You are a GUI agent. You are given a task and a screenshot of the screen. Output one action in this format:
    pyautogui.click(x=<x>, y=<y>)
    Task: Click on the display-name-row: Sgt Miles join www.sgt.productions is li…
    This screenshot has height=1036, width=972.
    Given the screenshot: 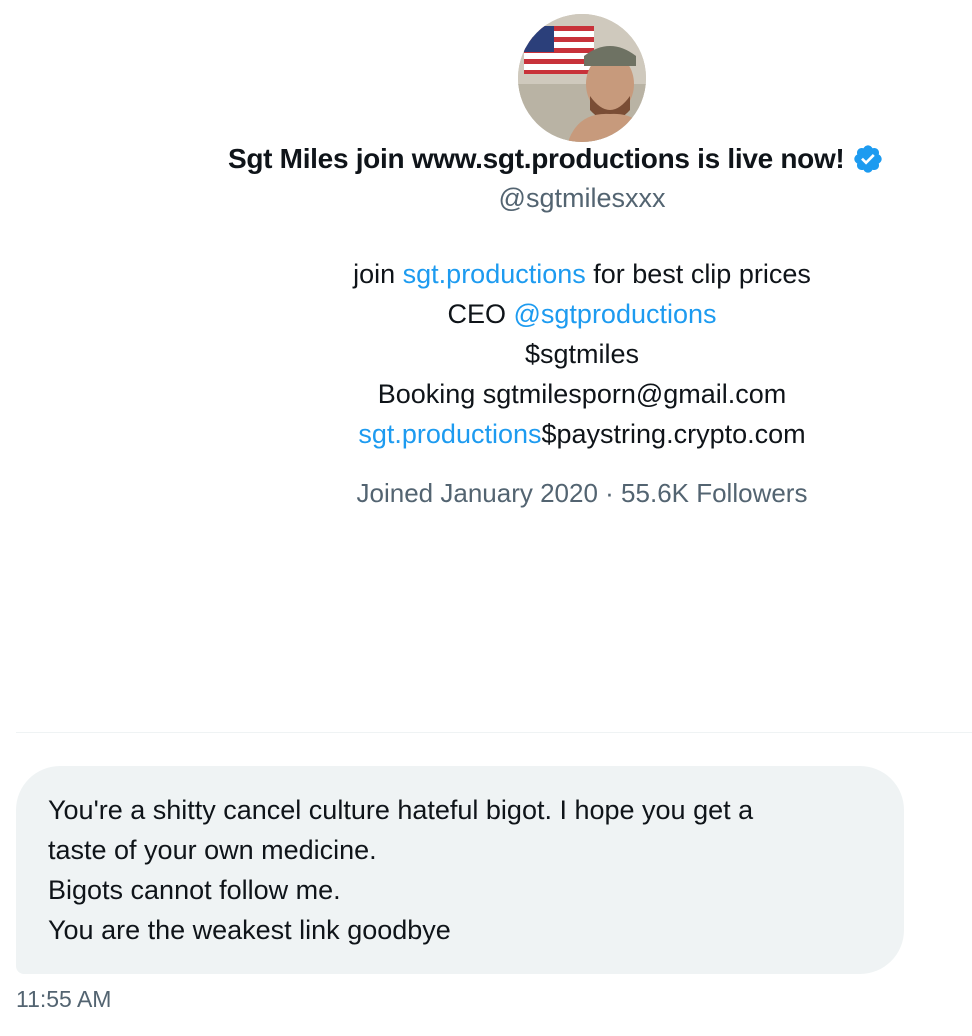 What is the action you would take?
    pyautogui.click(x=486, y=159)
    